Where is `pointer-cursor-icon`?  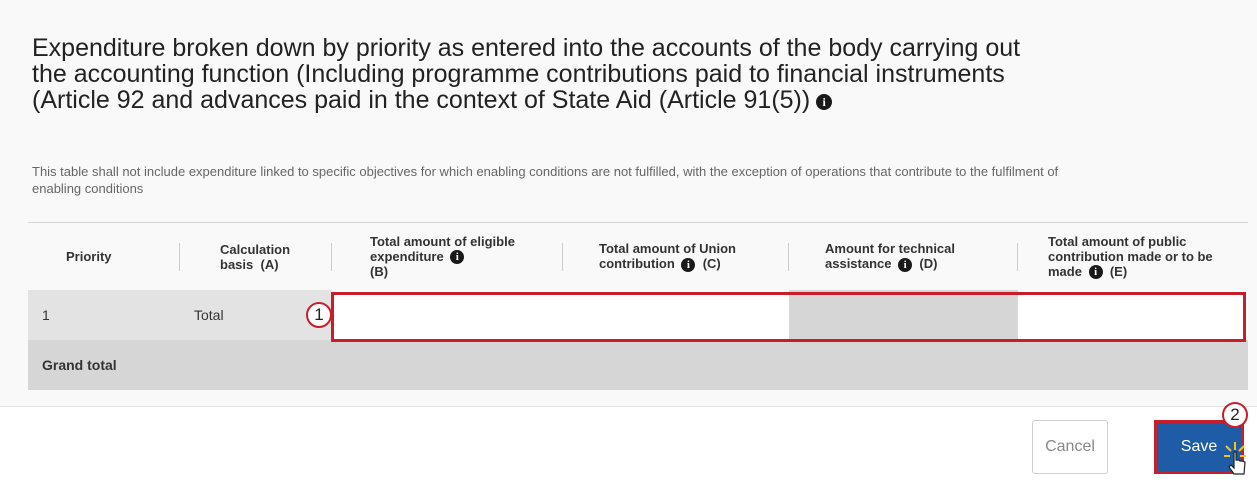
pointer-cursor-icon is located at coordinates (1235, 458).